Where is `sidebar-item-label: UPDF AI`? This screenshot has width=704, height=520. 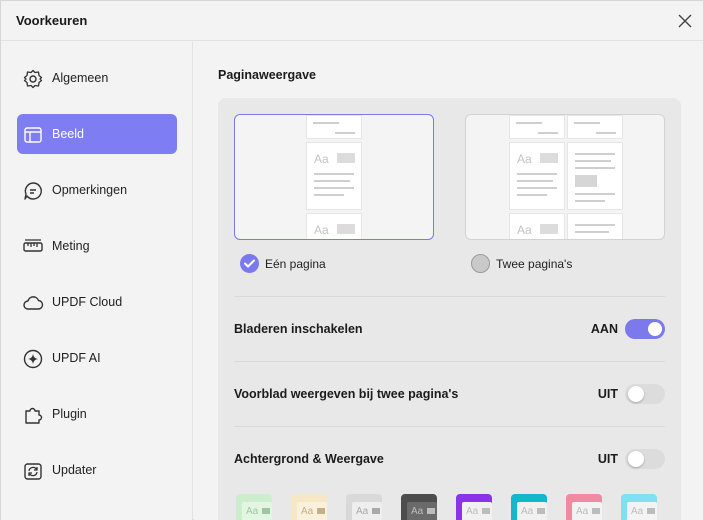 sidebar-item-label: UPDF AI is located at coordinates (76, 358).